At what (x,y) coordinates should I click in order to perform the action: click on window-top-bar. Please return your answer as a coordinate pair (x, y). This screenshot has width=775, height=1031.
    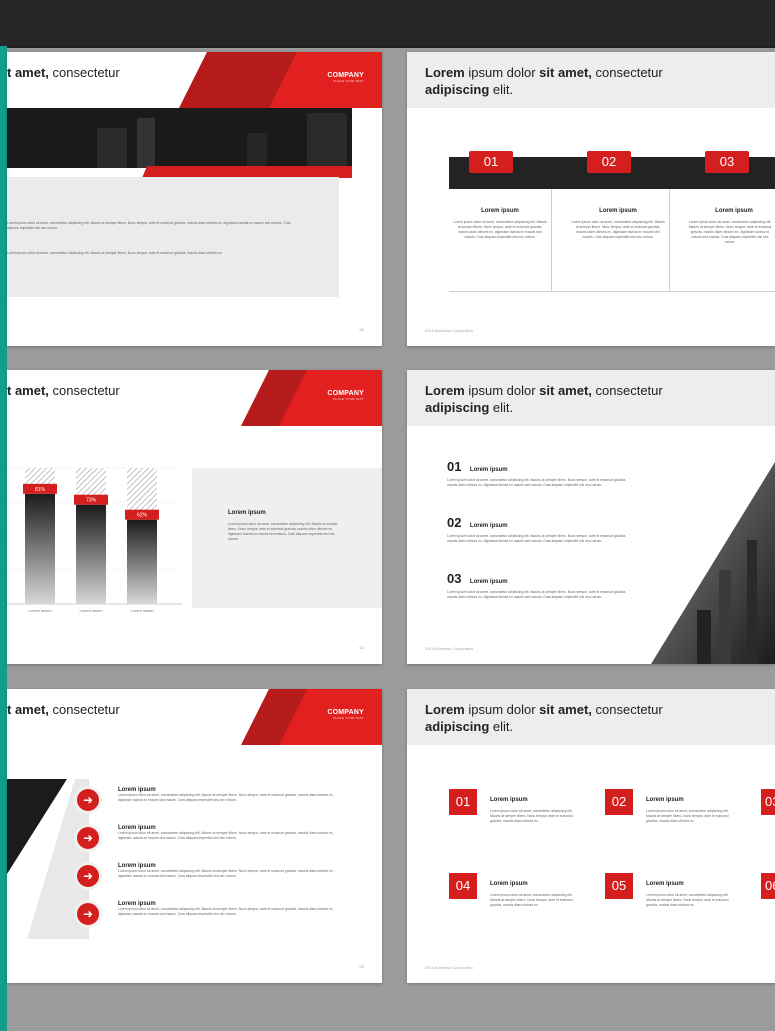
    Looking at the image, I should click on (387, 24).